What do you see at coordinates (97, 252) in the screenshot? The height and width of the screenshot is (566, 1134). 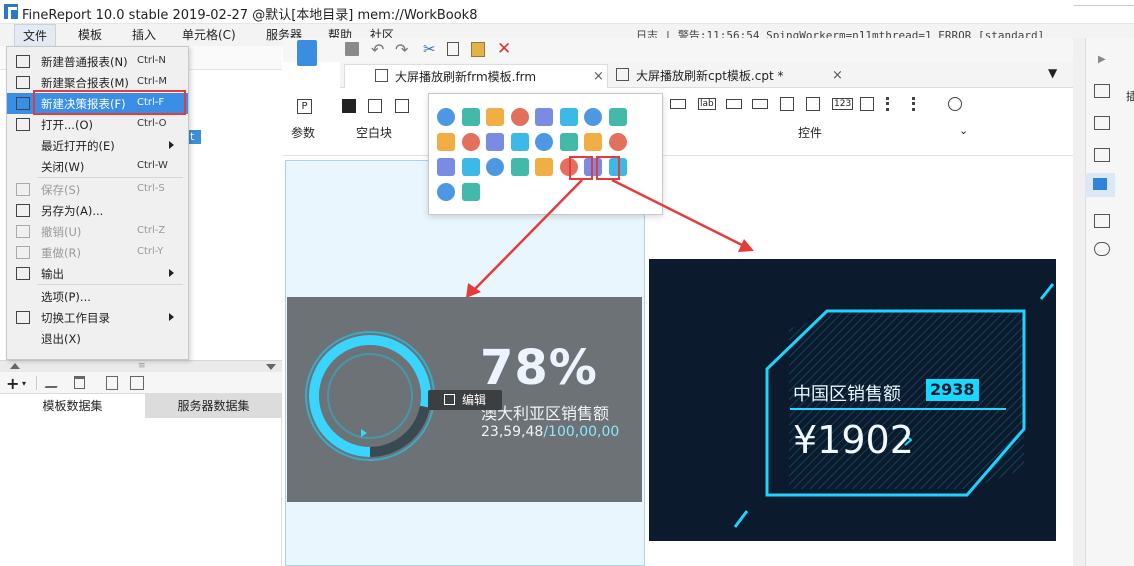 I see `menu-item-10: 重做(R) Ctrl-Y` at bounding box center [97, 252].